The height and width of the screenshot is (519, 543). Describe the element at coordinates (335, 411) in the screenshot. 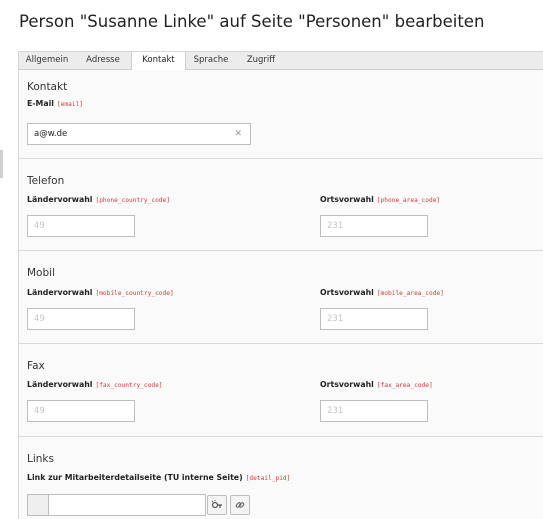

I see `fax-area-placeholder: 231` at that location.